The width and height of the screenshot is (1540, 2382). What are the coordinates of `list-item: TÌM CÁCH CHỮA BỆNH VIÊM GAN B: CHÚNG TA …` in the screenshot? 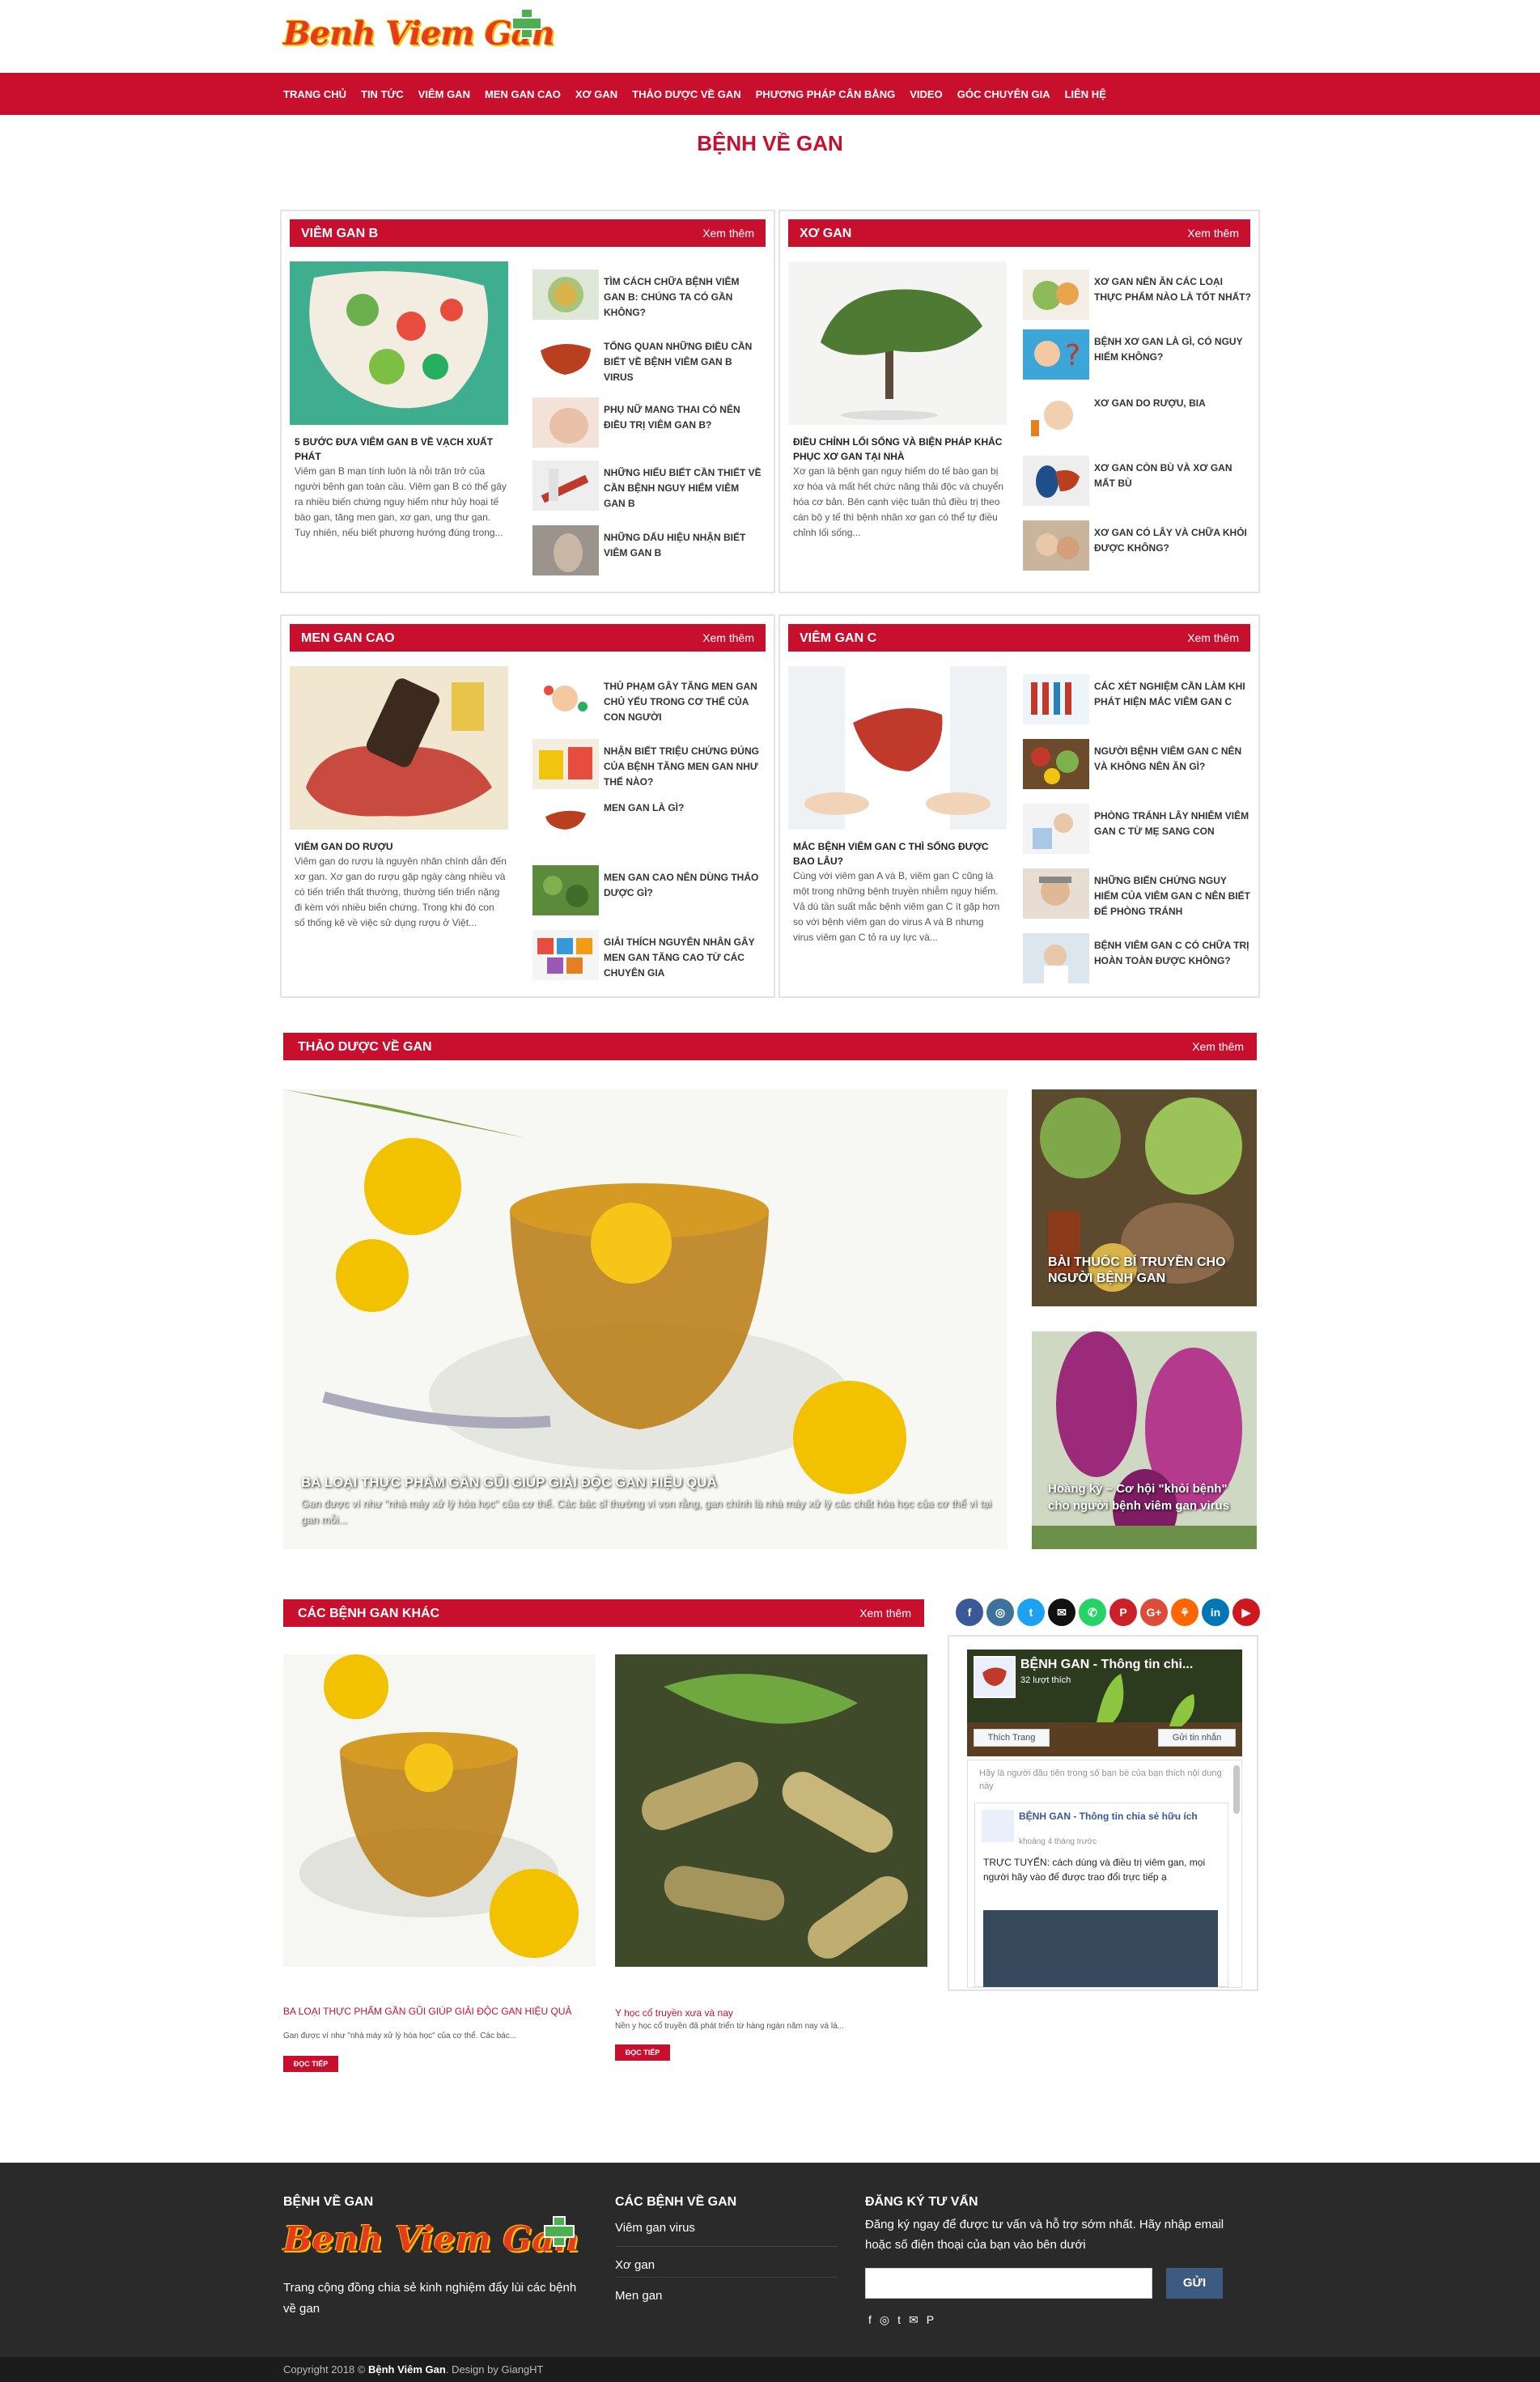 It's located at (650, 295).